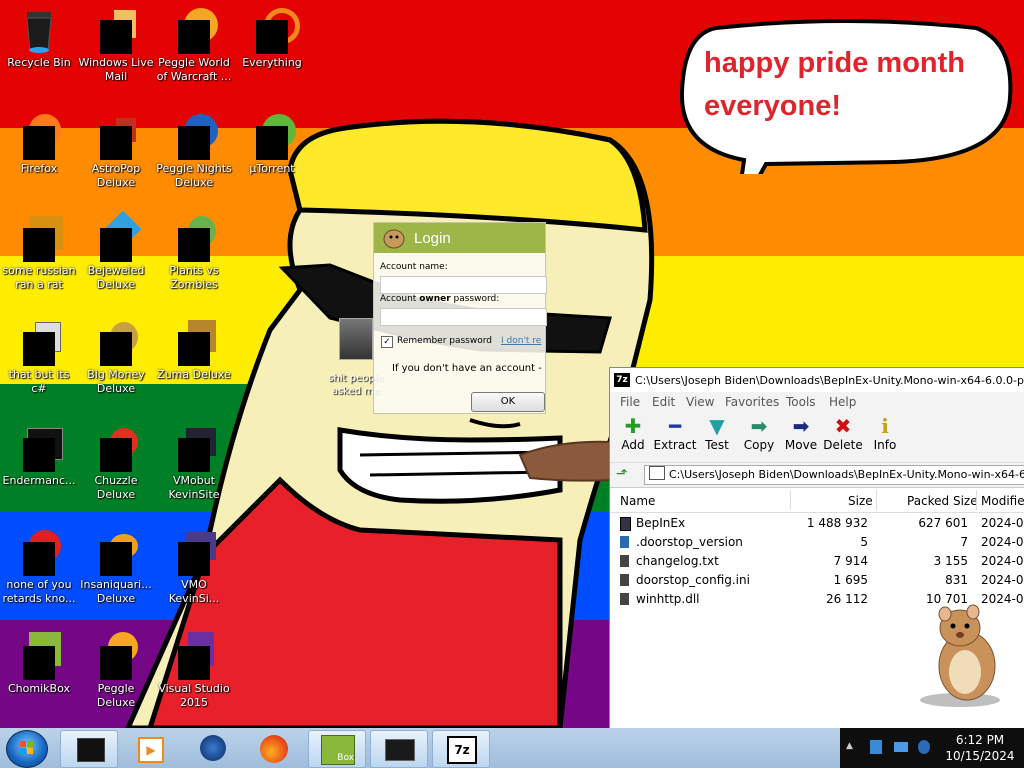 This screenshot has height=780, width=1024. I want to click on start-button, so click(27, 749).